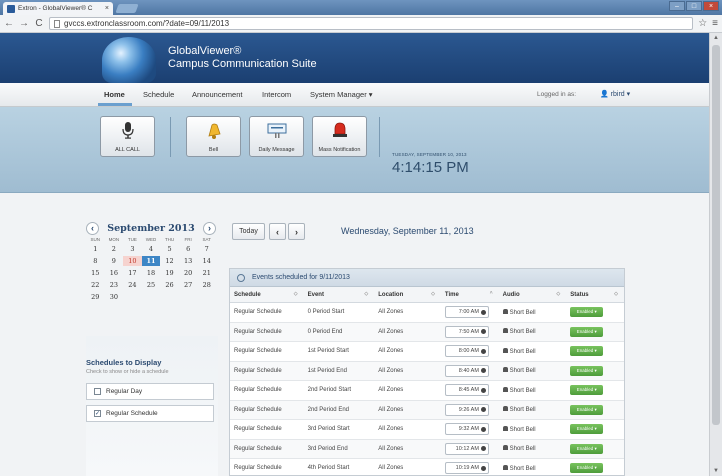 The image size is (722, 476). What do you see at coordinates (276, 94) in the screenshot?
I see `nav-intercom: Intercom` at bounding box center [276, 94].